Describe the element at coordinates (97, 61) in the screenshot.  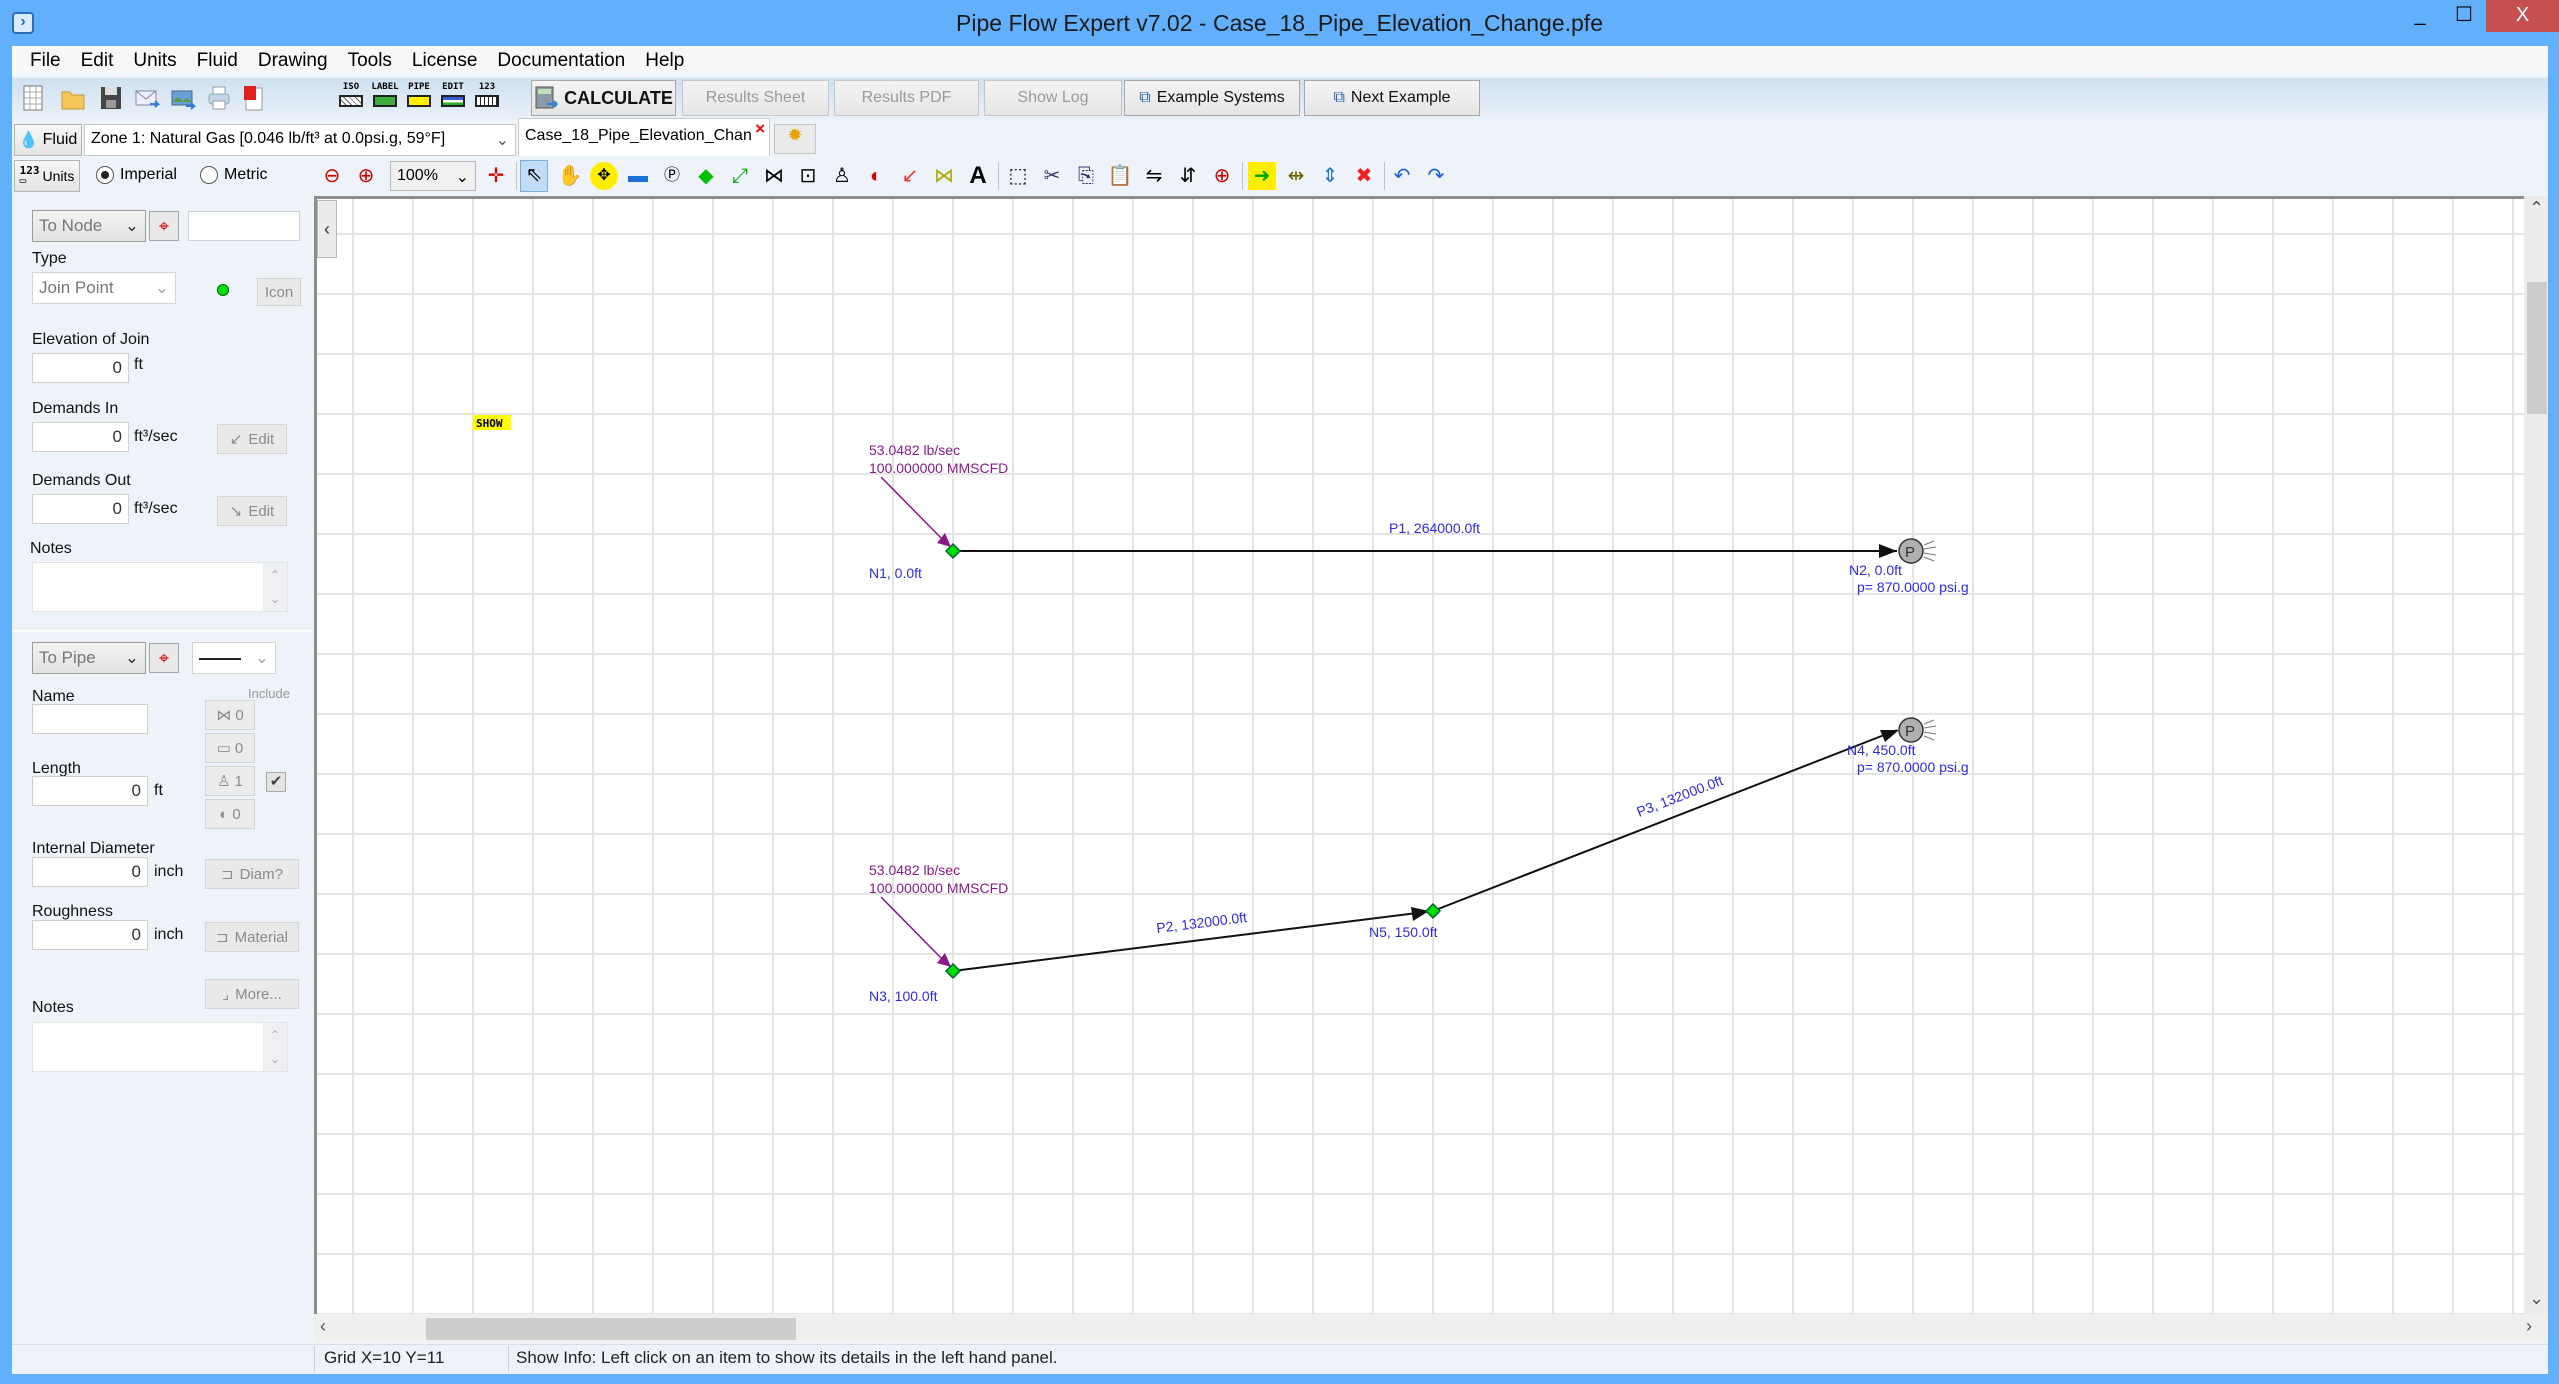
I see `menu-edit: Edit` at that location.